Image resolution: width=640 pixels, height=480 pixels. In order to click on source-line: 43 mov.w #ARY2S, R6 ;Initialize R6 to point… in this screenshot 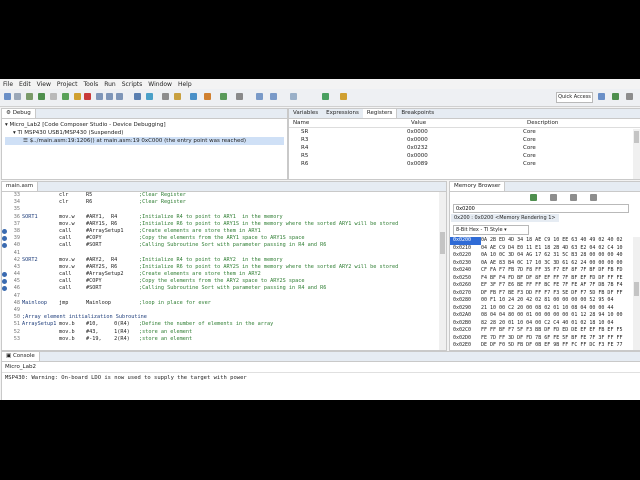, I will do `click(220, 267)`.